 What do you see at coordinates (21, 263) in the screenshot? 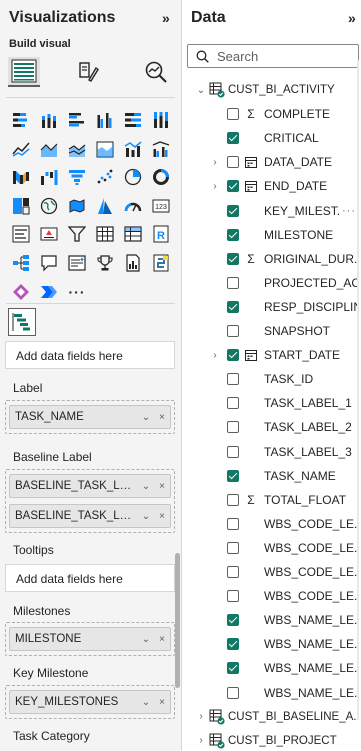
I see `decomposition-tree-icon` at bounding box center [21, 263].